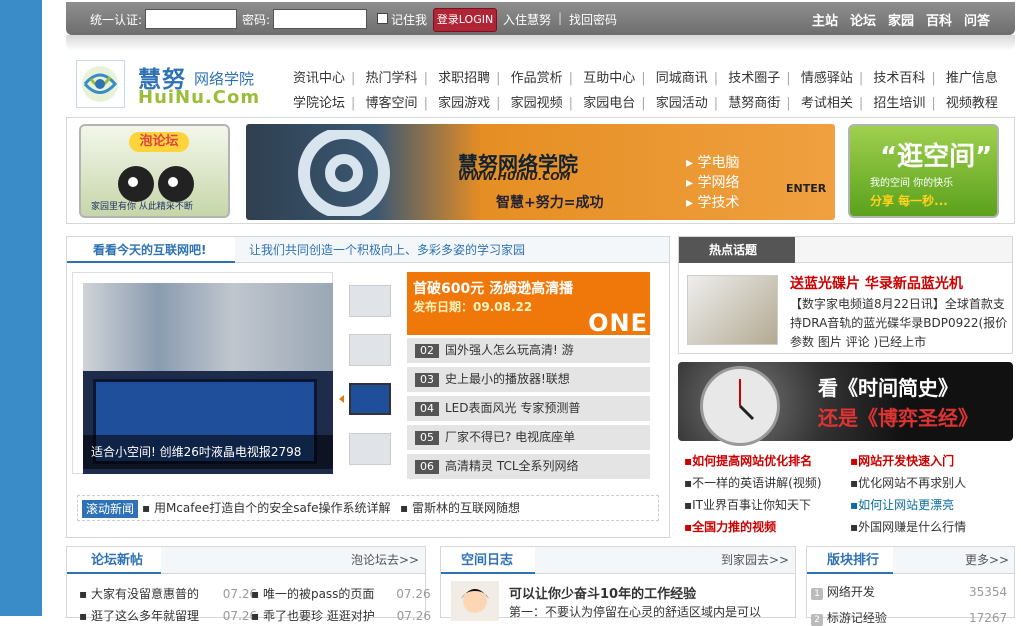 The image size is (1021, 626). What do you see at coordinates (748, 461) in the screenshot?
I see `promo-link: ▪ 如何提高网站优化排名` at bounding box center [748, 461].